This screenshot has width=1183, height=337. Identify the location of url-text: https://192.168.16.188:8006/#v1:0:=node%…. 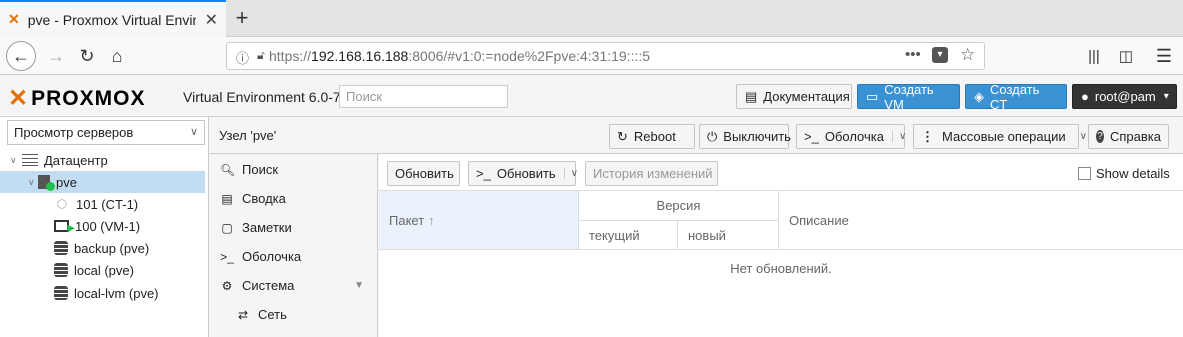
(460, 56).